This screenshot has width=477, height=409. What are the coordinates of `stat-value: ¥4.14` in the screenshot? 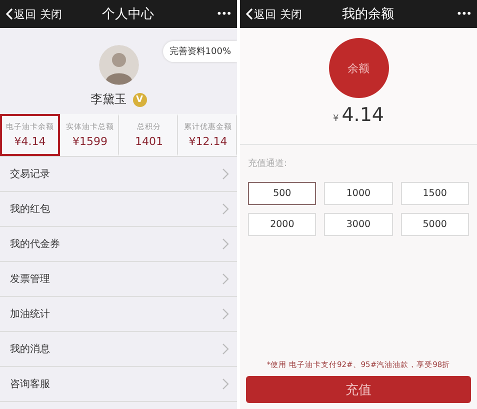 It's located at (30, 141).